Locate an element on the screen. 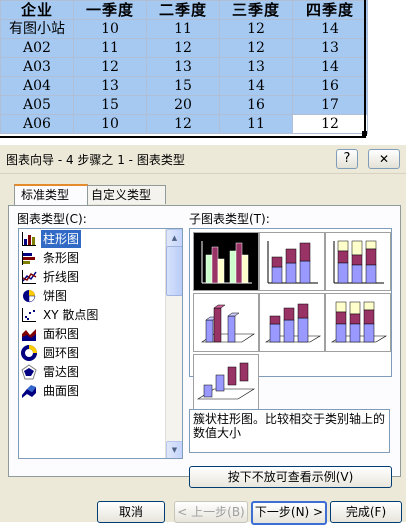  active-cell: 12 is located at coordinates (330, 124).